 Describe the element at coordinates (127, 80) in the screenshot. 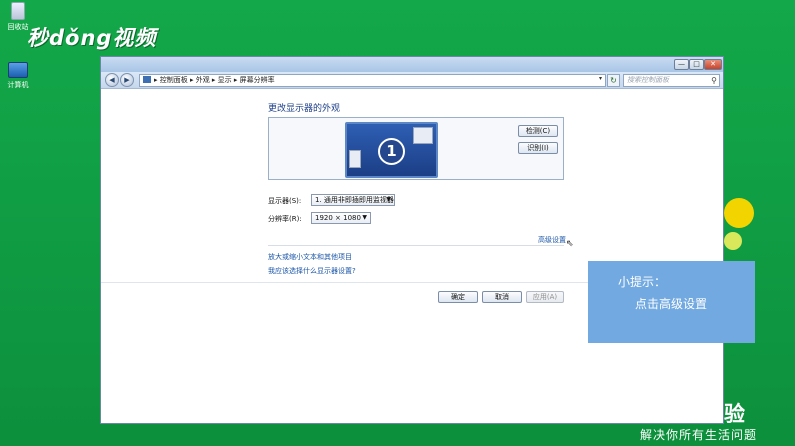

I see `forward-button: ▶` at that location.